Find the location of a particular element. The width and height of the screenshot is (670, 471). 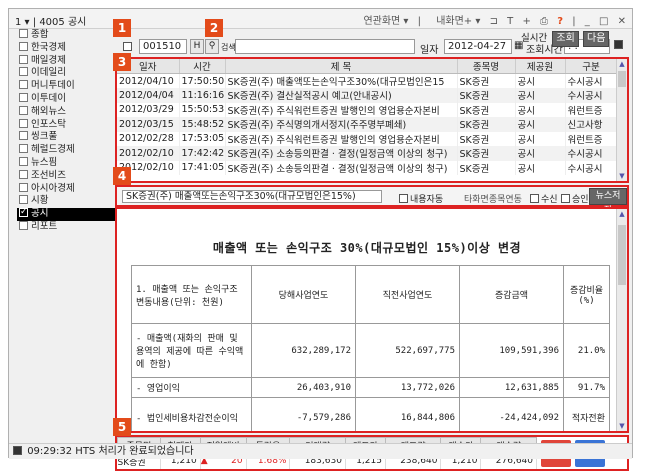

search-icon: ⚲ is located at coordinates (212, 46).